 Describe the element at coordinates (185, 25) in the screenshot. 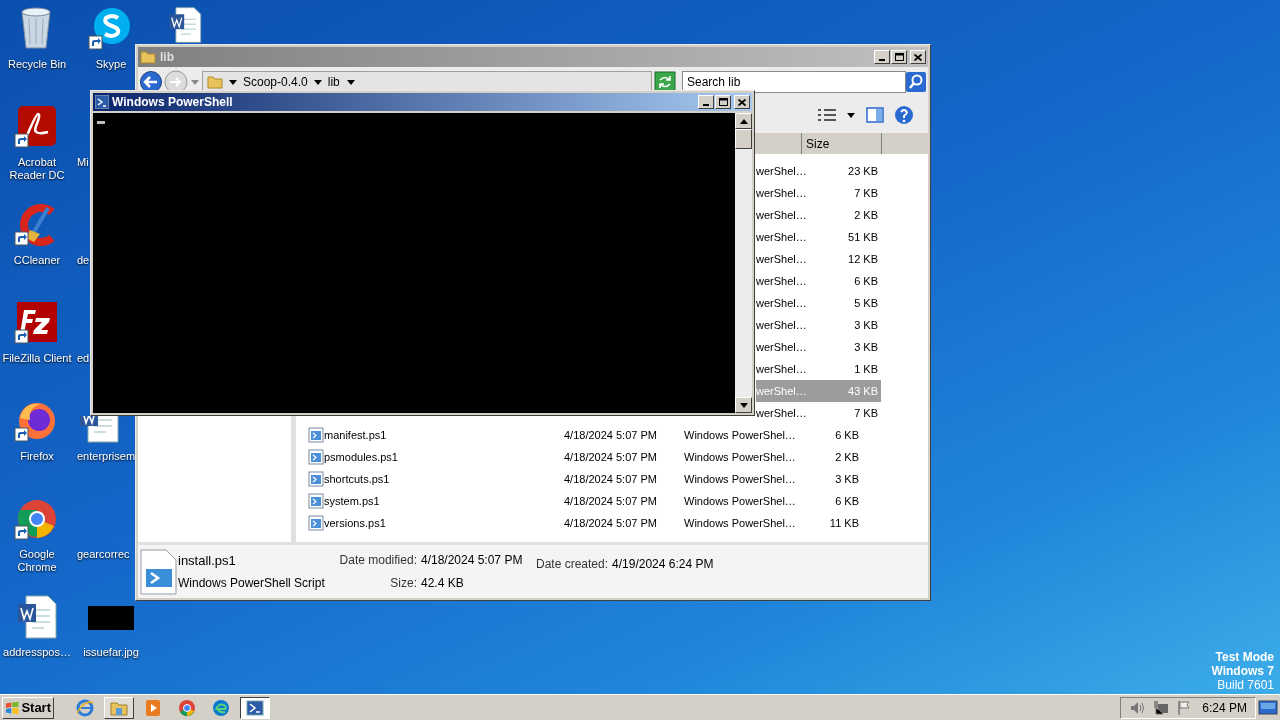

I see `desktop-shortcut` at that location.